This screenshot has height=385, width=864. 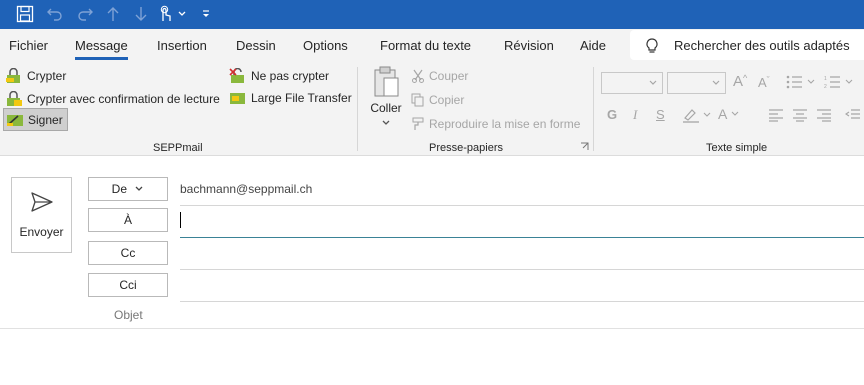 I want to click on copier-button: Copier, so click(x=437, y=100).